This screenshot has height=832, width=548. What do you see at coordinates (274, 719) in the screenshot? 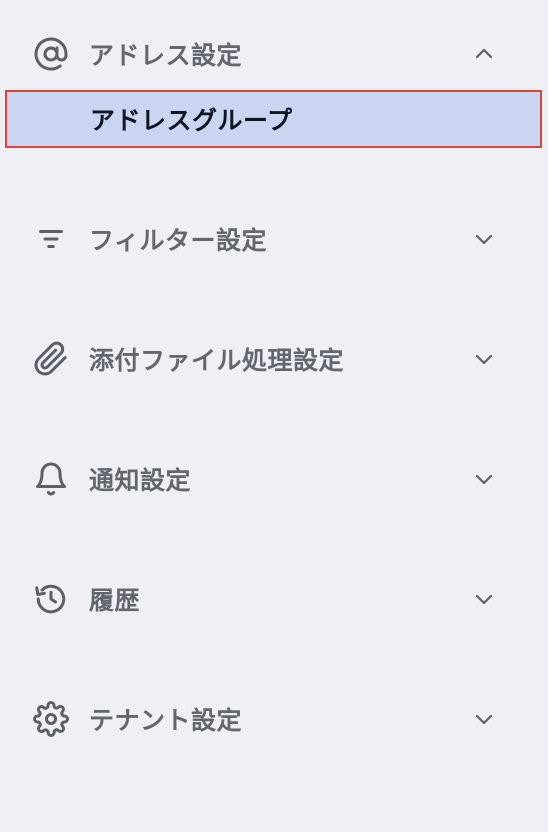
I see `sidebar-section-tenant-settings: テナント設定` at bounding box center [274, 719].